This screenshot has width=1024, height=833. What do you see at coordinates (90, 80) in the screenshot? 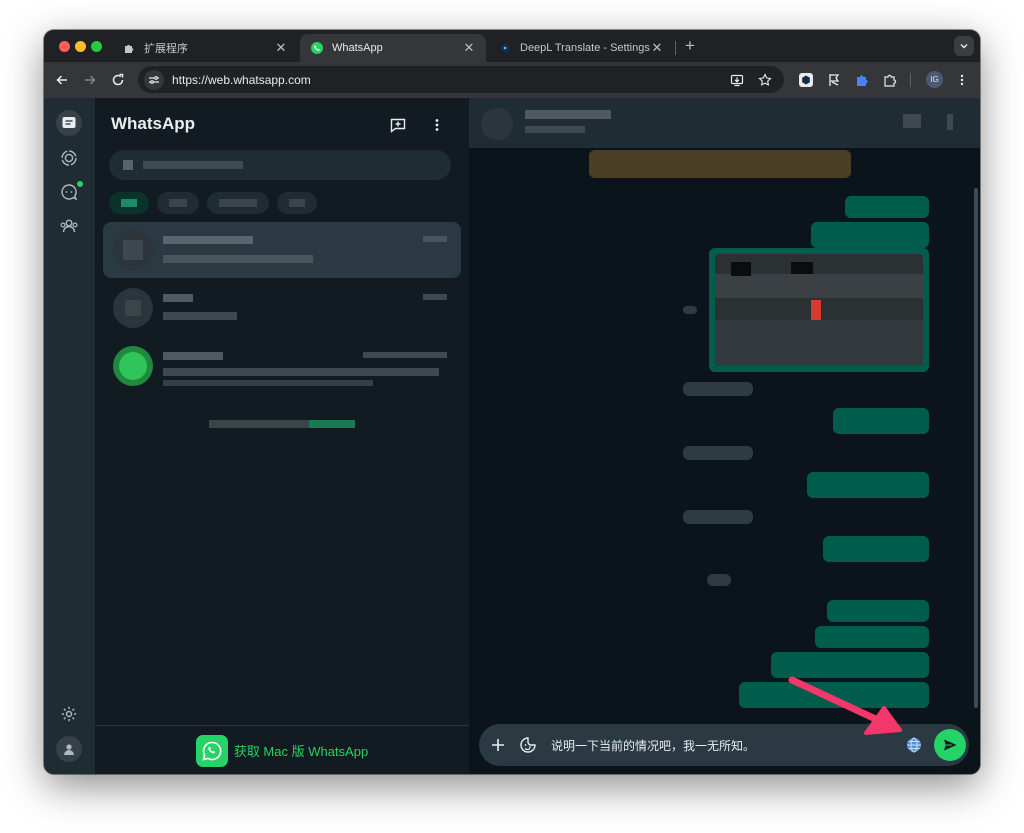
I see `forward-button` at bounding box center [90, 80].